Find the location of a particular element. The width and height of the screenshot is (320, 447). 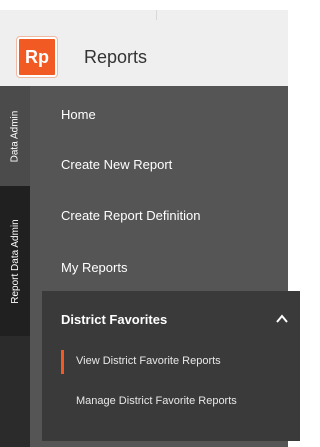

favorites-title: District Favorites is located at coordinates (114, 319).